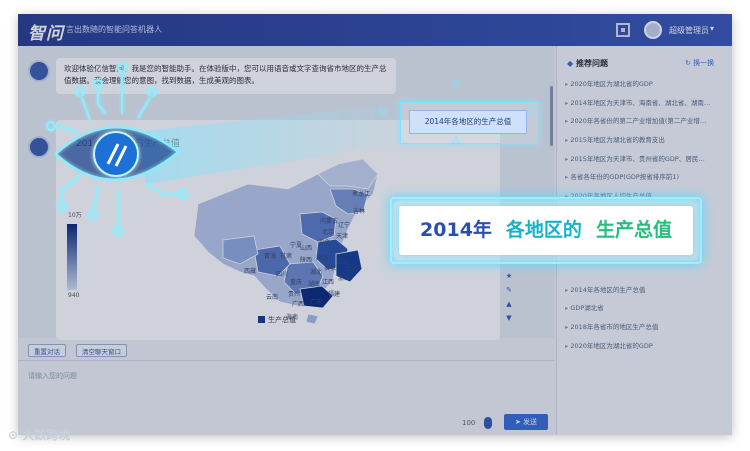 This screenshot has width=750, height=451. I want to click on scan-beam, so click(268, 144).